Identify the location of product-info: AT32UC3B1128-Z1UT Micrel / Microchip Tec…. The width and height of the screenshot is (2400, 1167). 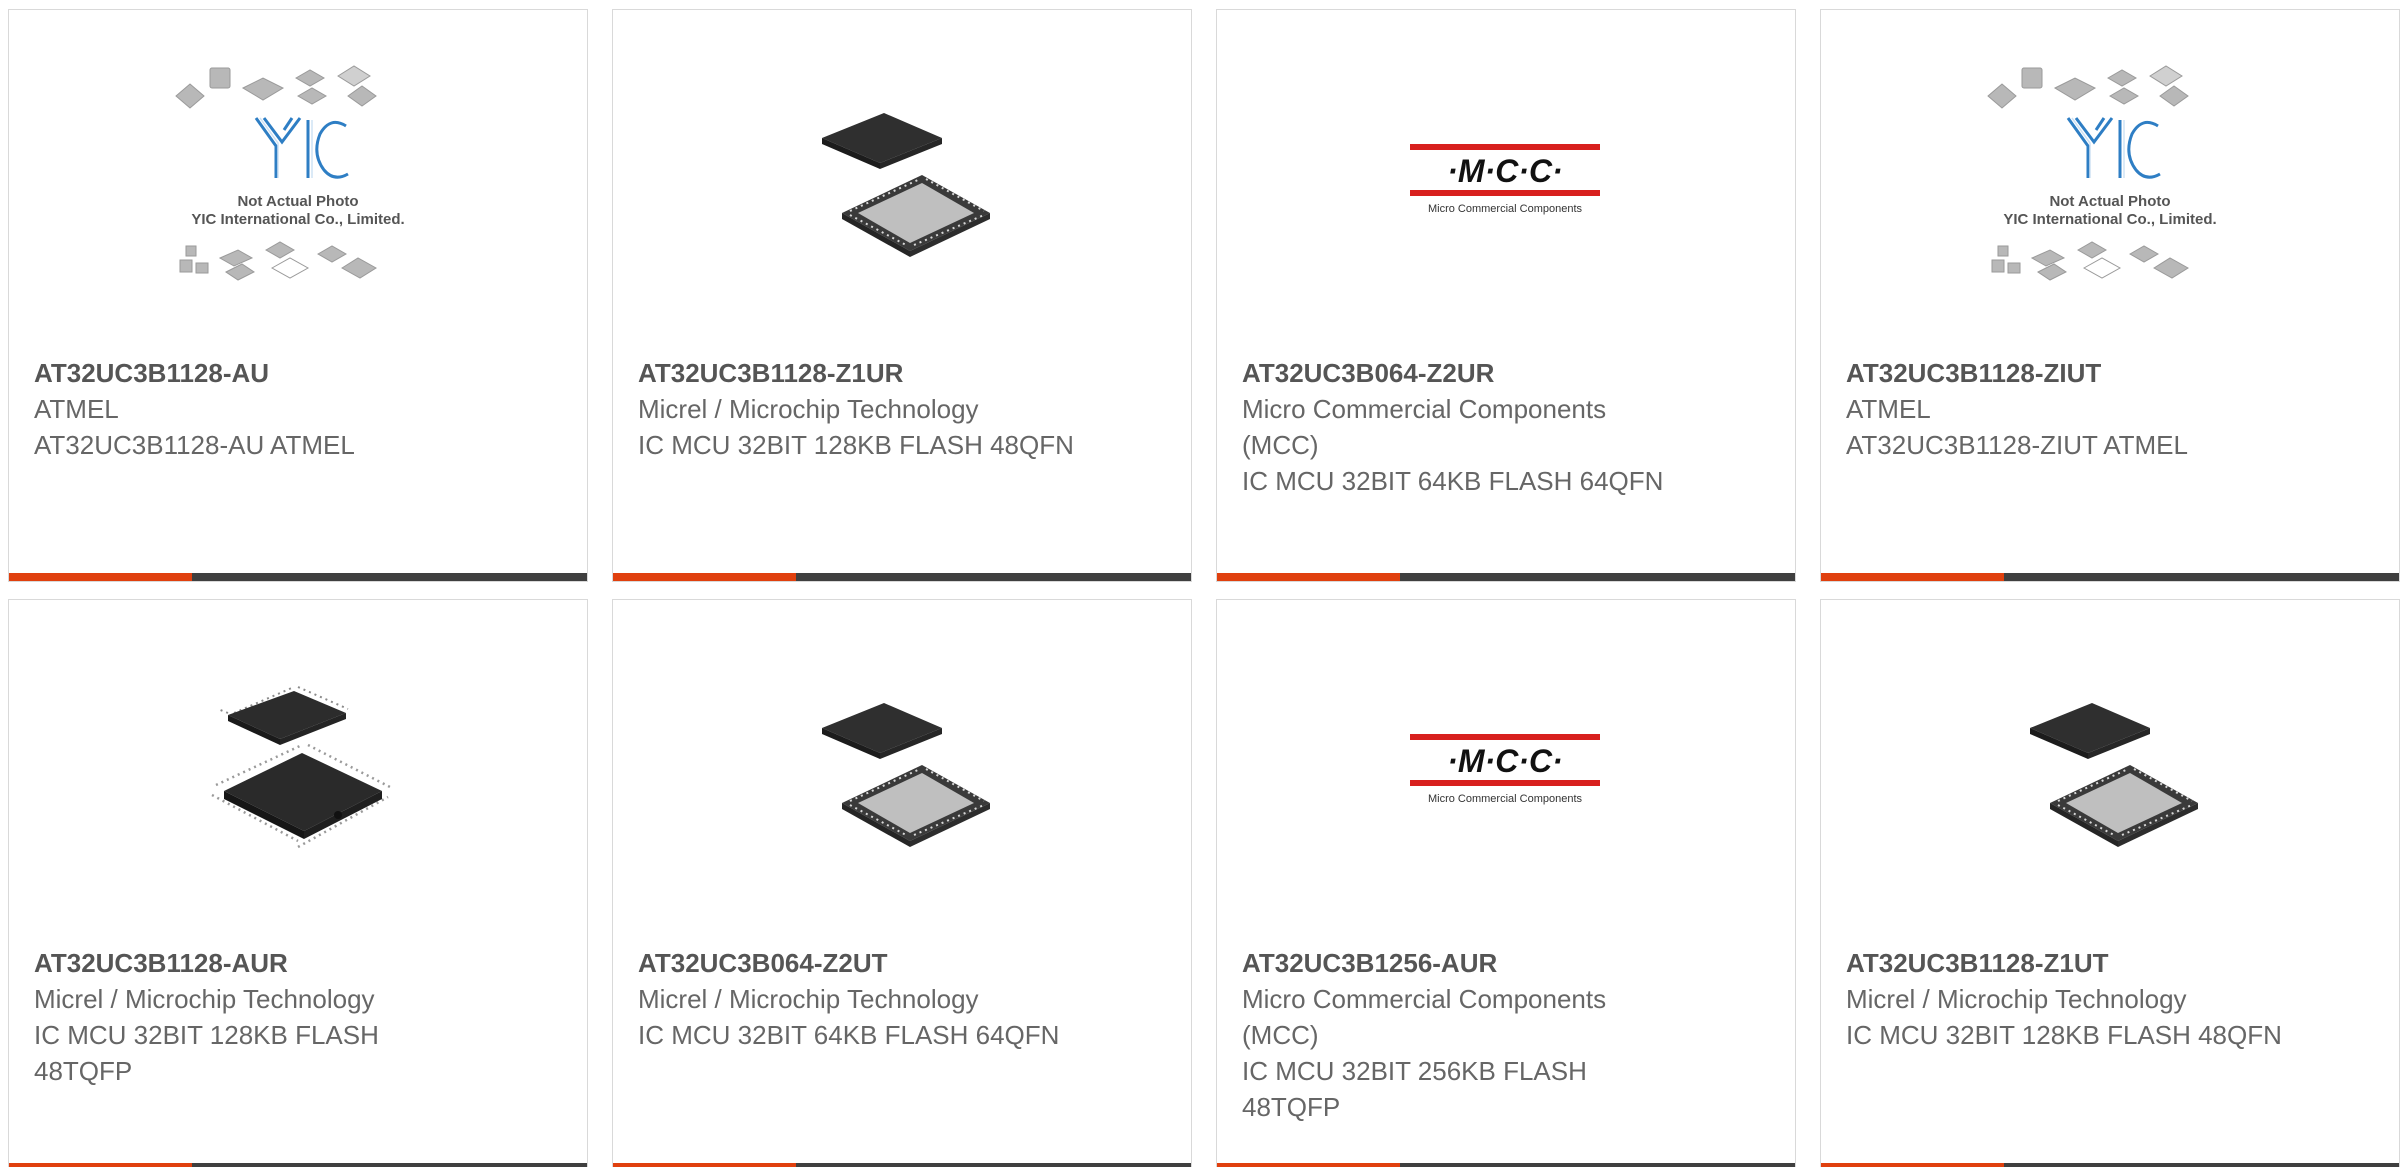
(2110, 999).